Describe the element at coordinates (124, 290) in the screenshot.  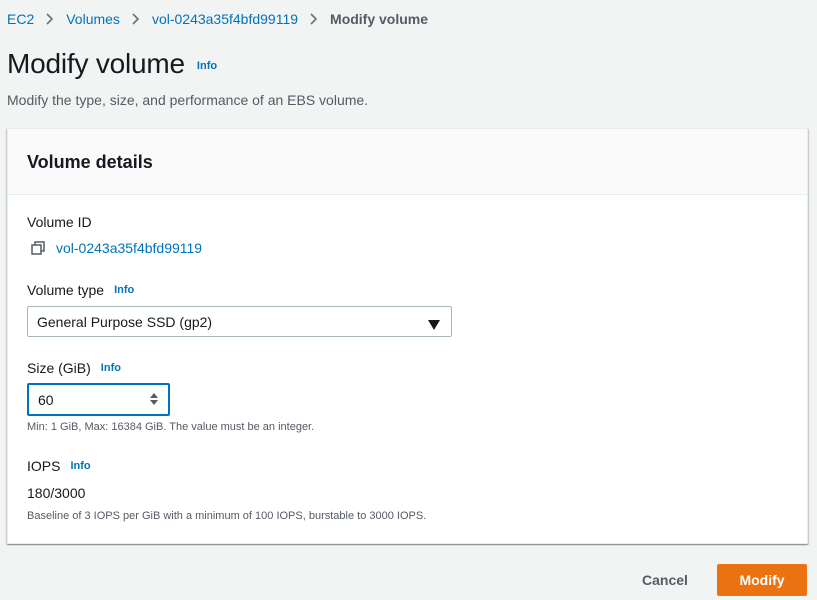
I see `volume-type-info-link: Info` at that location.